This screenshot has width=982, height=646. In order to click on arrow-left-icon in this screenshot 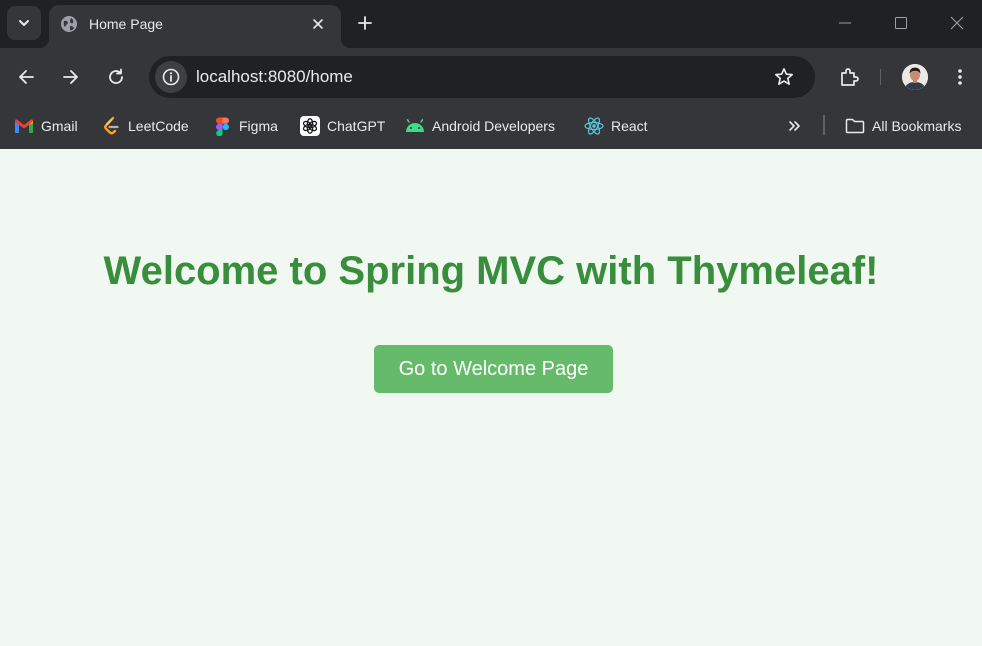, I will do `click(26, 77)`.